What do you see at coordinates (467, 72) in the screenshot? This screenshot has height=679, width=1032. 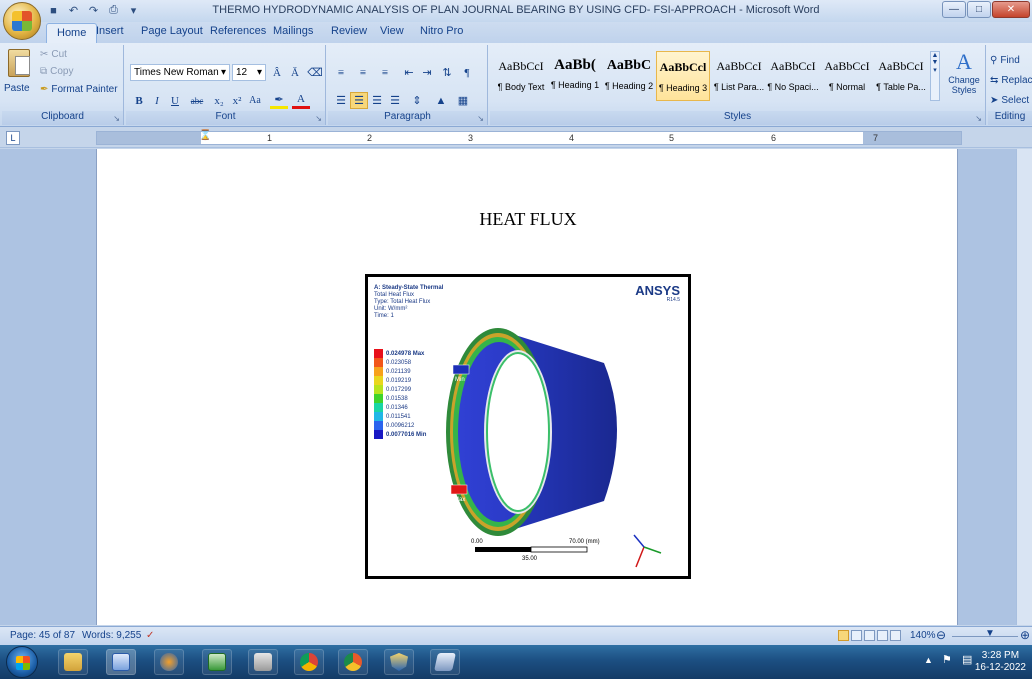 I see `show-marks-icon: ¶` at bounding box center [467, 72].